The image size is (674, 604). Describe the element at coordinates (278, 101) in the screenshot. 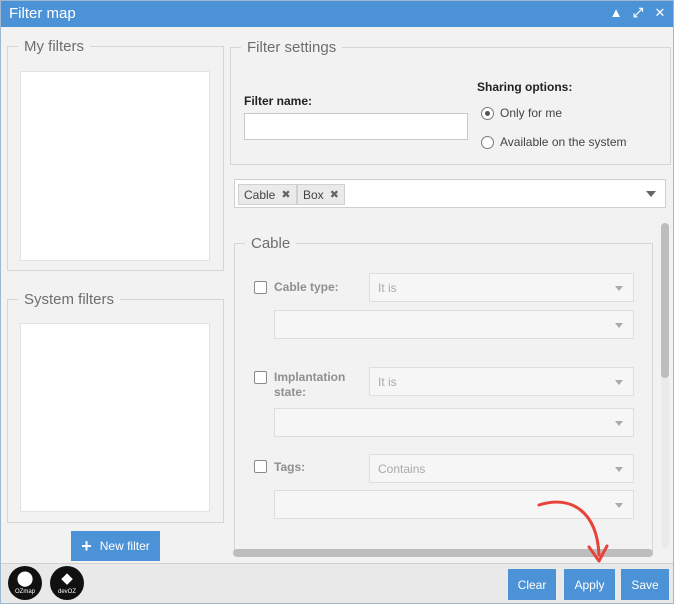

I see `filter-name-label: Filter name:` at that location.